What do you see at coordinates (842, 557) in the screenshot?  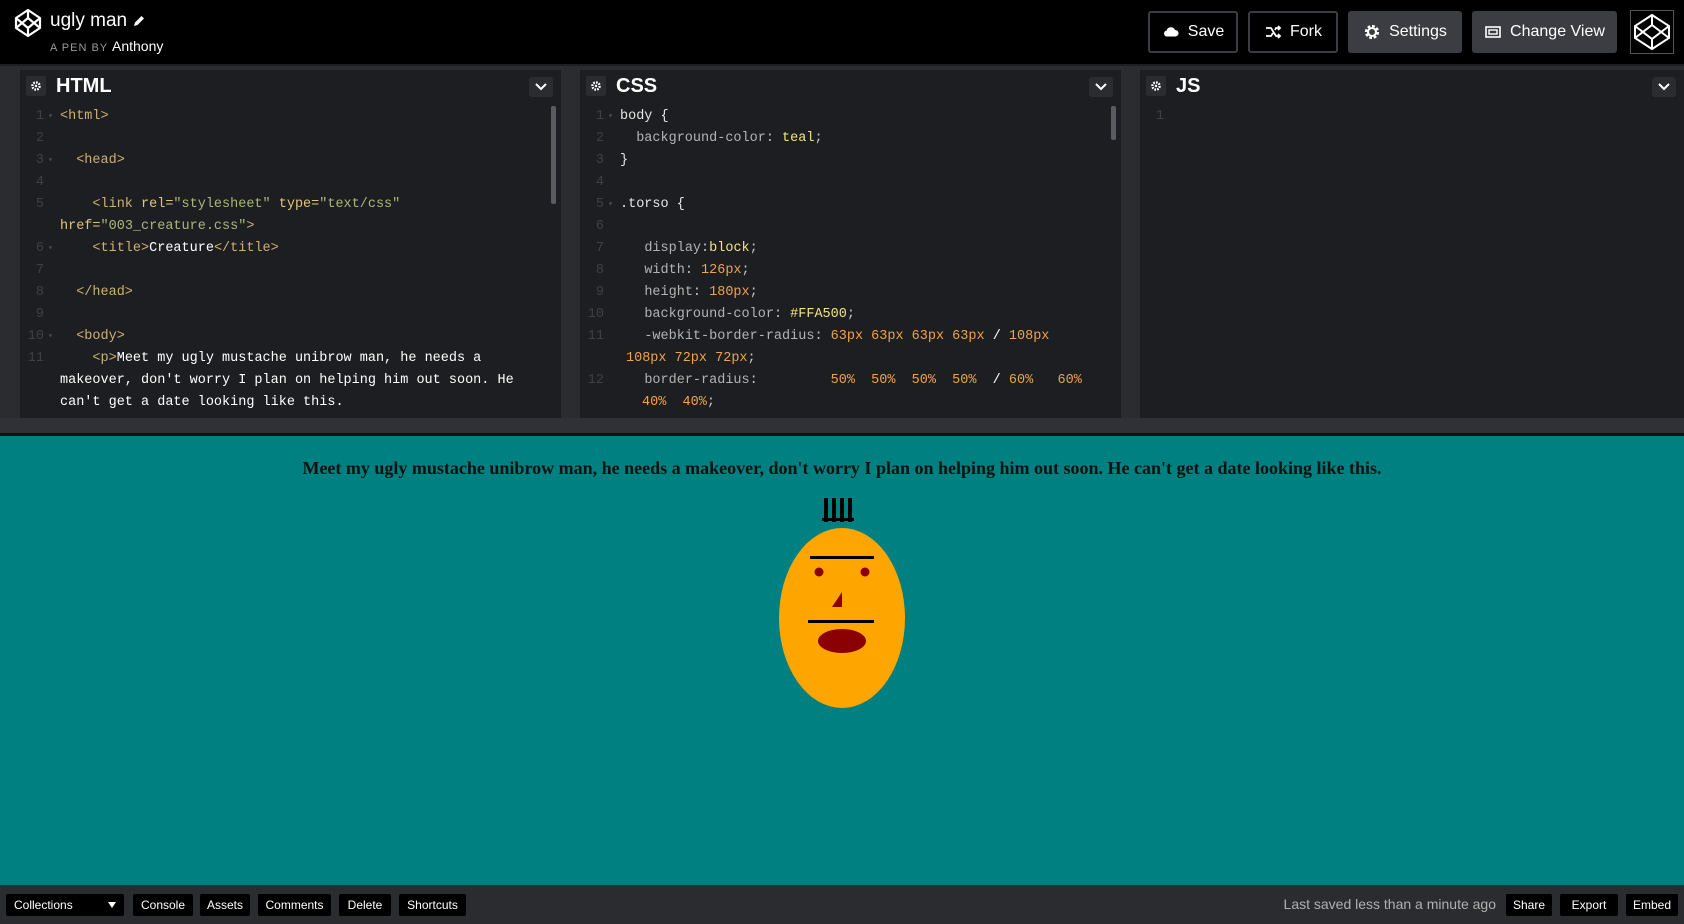 I see `unibrow` at bounding box center [842, 557].